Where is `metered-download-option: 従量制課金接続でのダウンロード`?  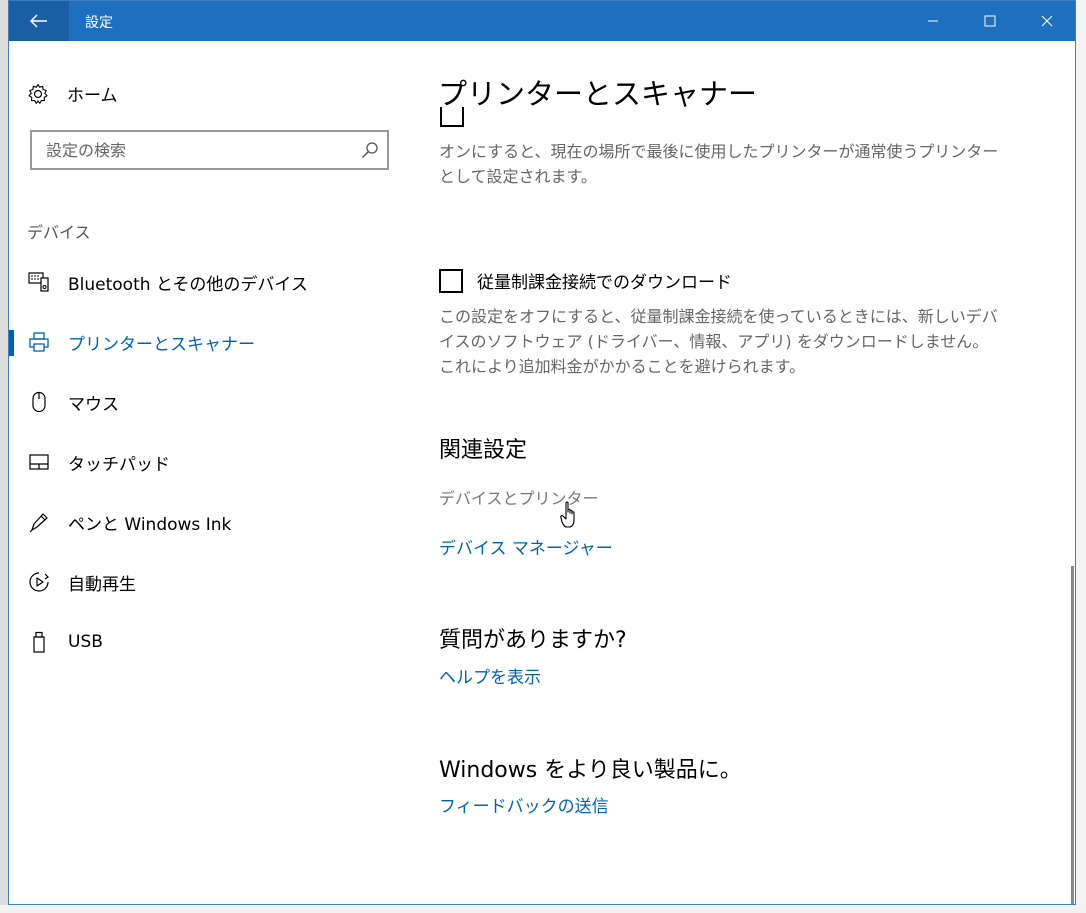 metered-download-option: 従量制課金接続でのダウンロード is located at coordinates (585, 280).